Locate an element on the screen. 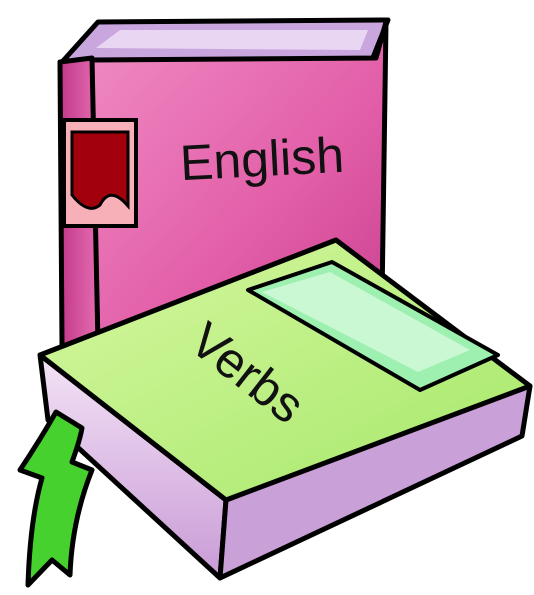 The width and height of the screenshot is (534, 595). bookmark-ribbon-icon is located at coordinates (56, 498).